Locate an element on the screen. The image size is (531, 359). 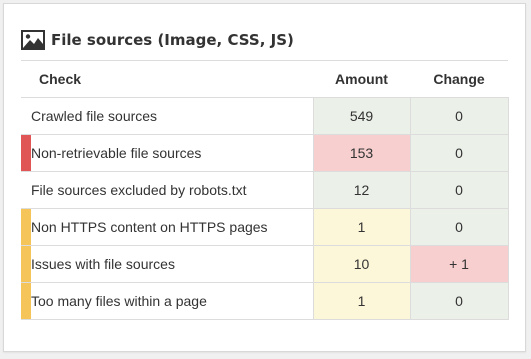
amount-cell: 153 is located at coordinates (361, 153).